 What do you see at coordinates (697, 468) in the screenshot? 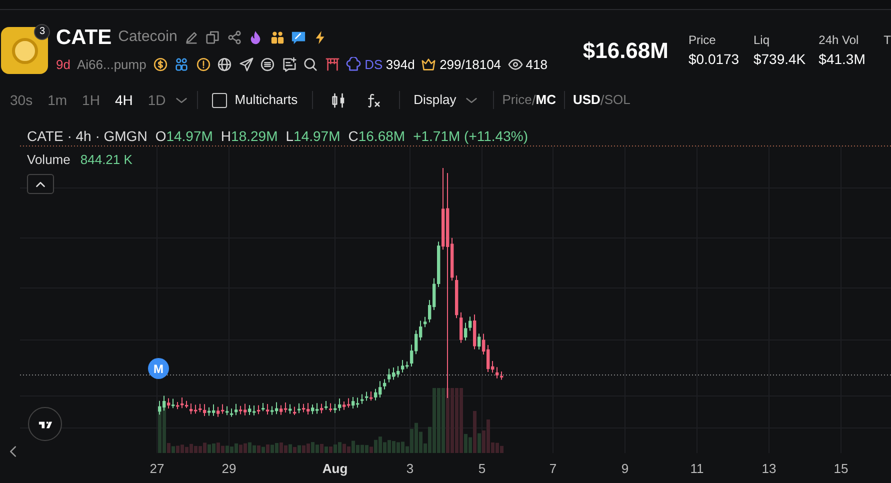
I see `axis-label: 11` at bounding box center [697, 468].